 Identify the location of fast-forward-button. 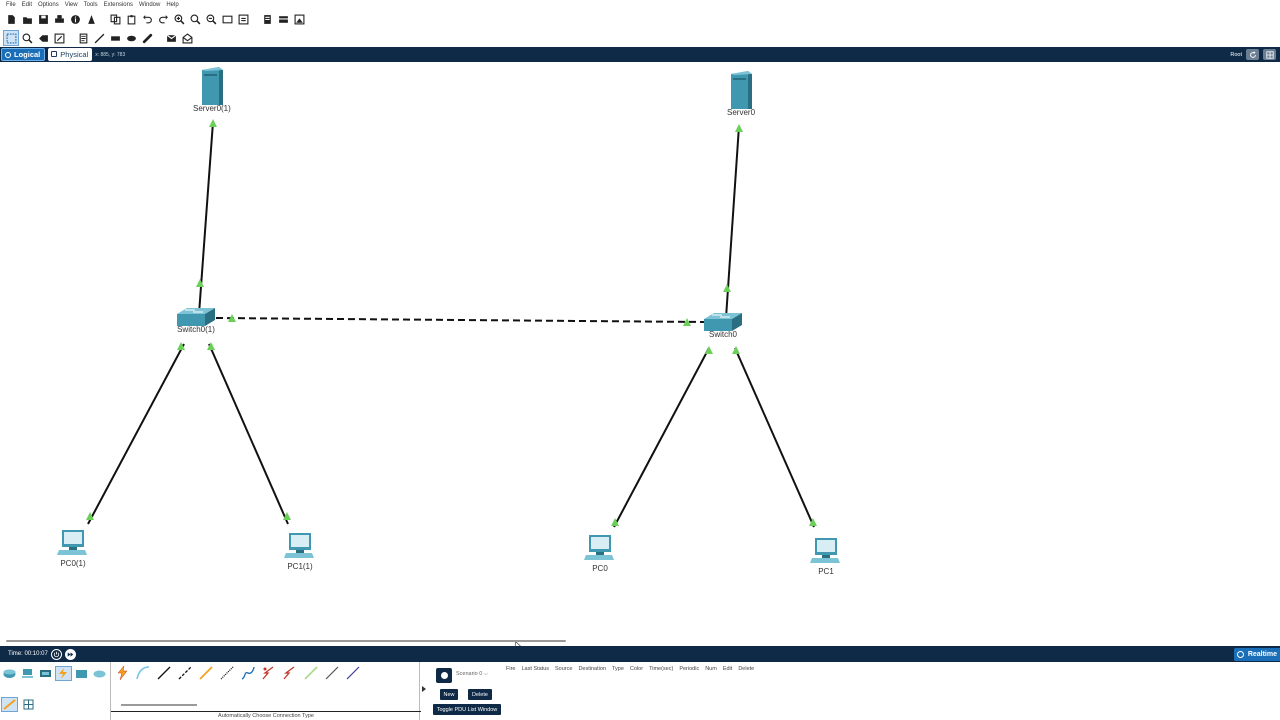
(70, 654).